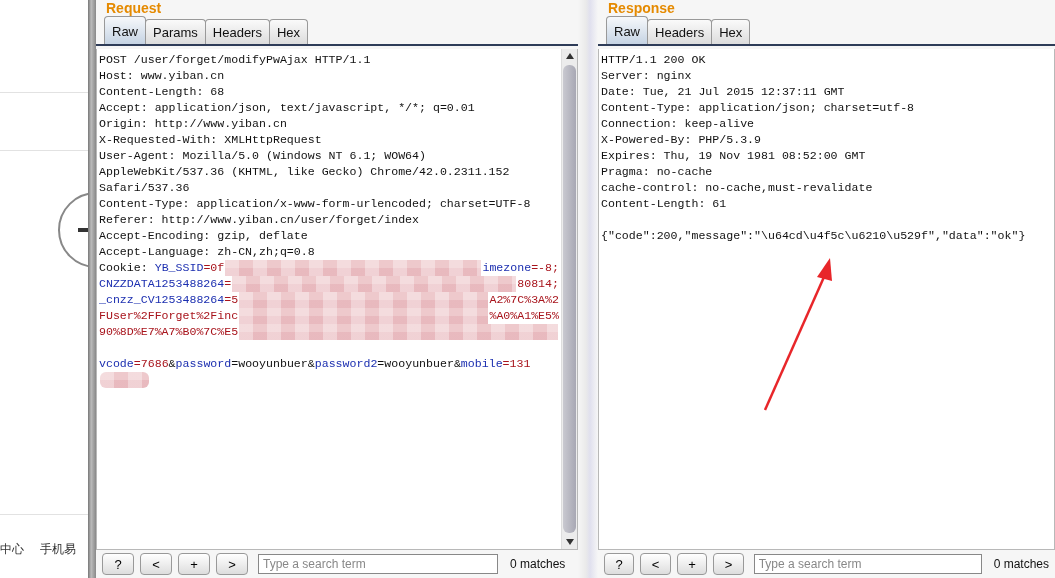 The width and height of the screenshot is (1055, 578). I want to click on pixelated-redaction, so click(124, 380).